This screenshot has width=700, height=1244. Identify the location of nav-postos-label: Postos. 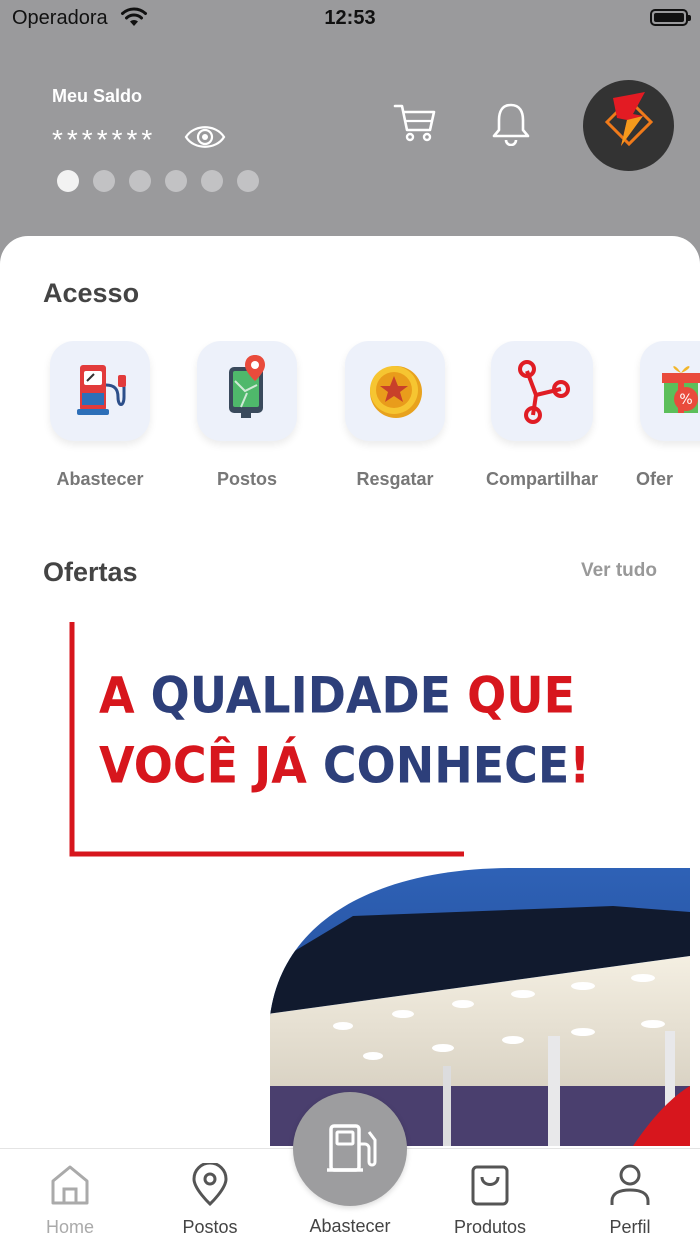
(210, 1227).